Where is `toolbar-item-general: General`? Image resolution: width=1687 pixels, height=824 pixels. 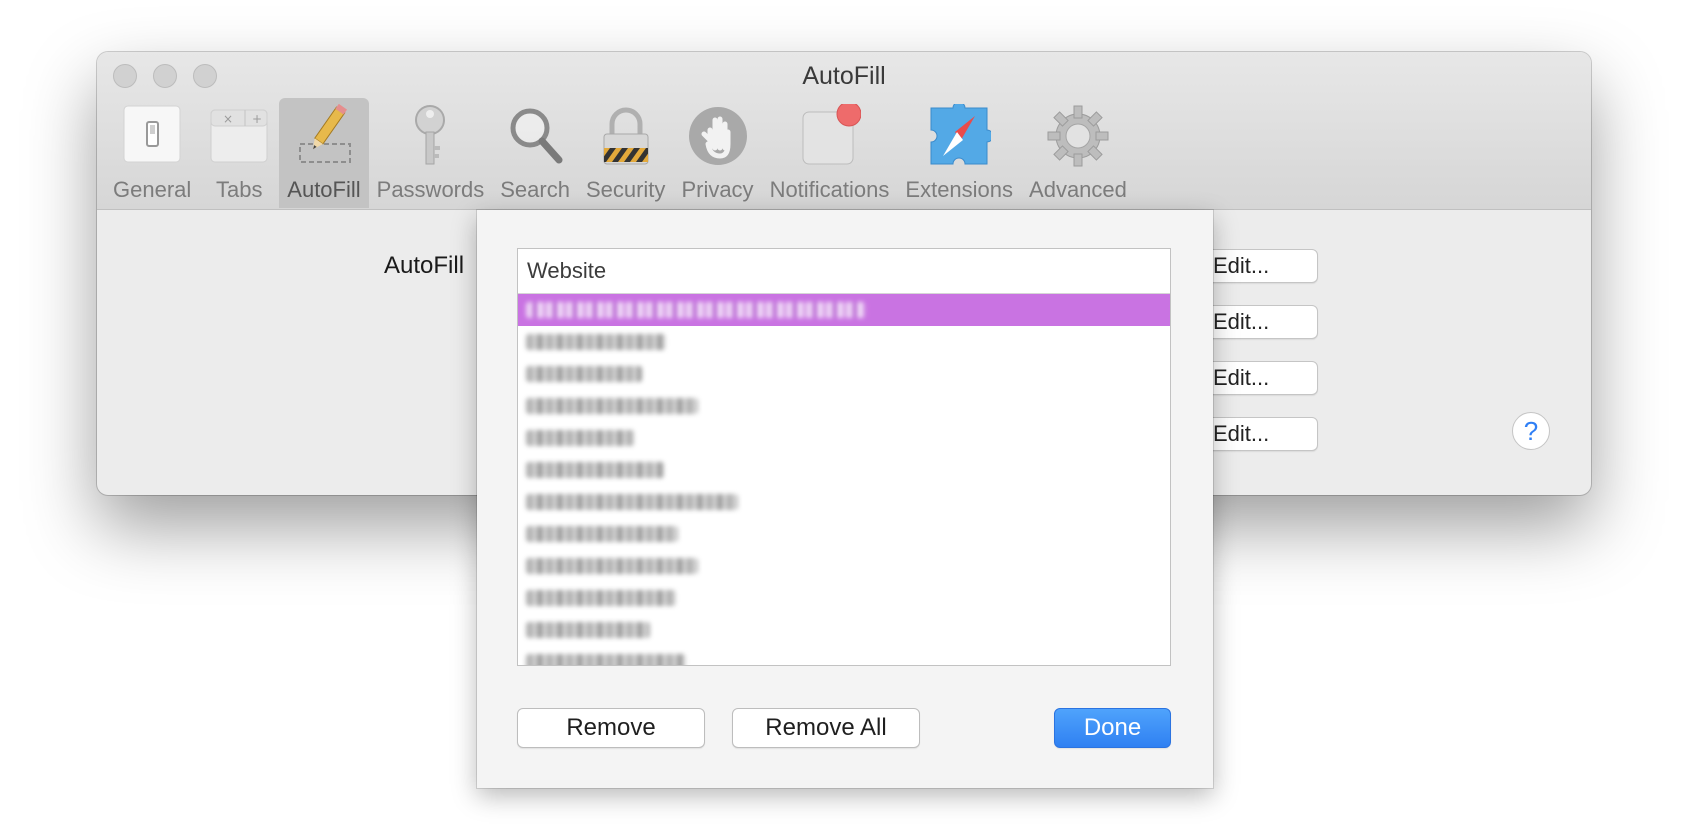 toolbar-item-general: General is located at coordinates (152, 153).